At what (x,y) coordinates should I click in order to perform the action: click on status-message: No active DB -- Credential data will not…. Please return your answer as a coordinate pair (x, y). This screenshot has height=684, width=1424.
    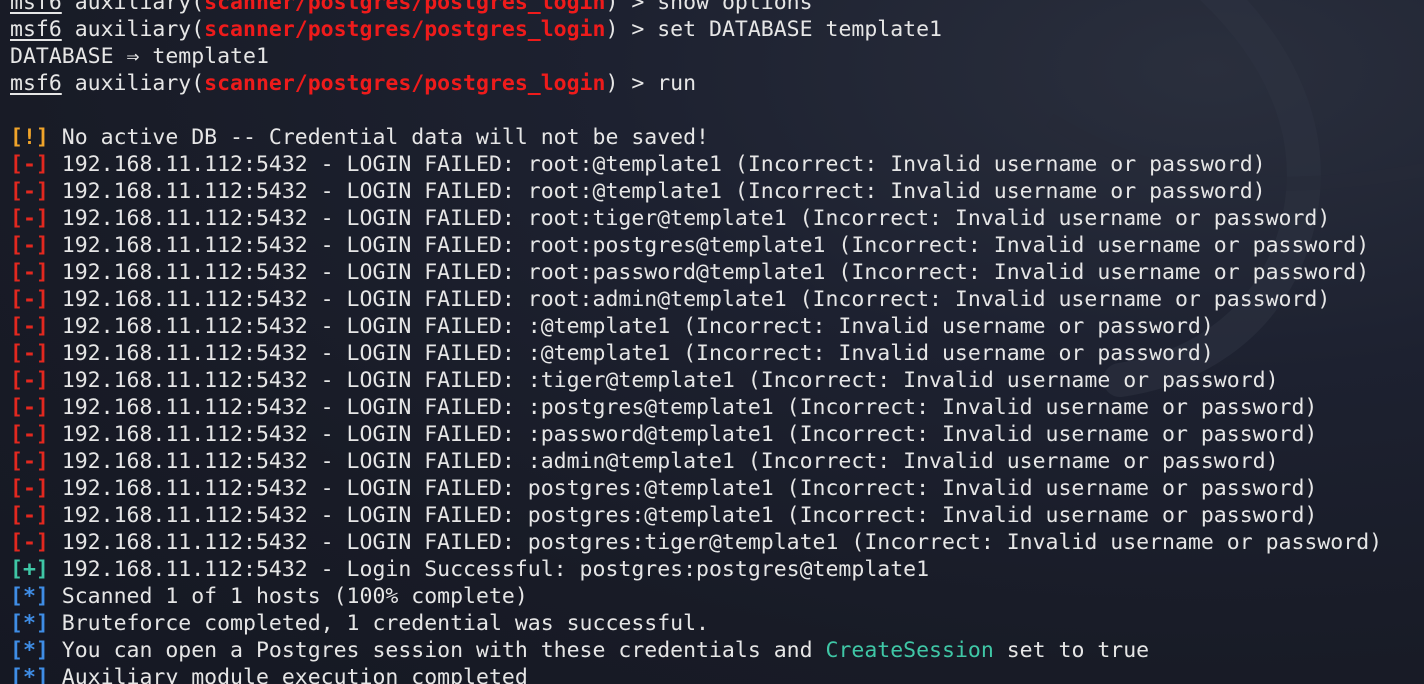
    Looking at the image, I should click on (378, 137).